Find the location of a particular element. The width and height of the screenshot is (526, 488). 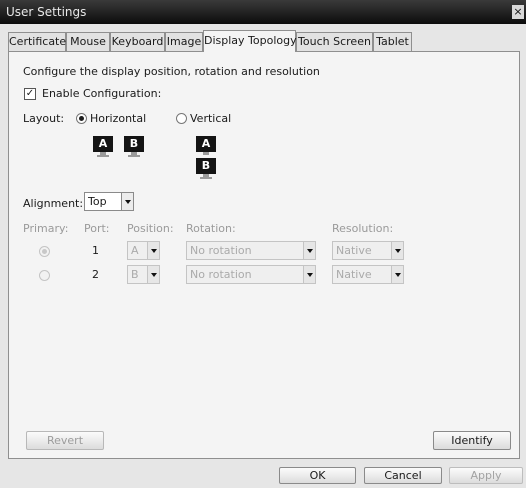

revert-button: Revert is located at coordinates (65, 440).